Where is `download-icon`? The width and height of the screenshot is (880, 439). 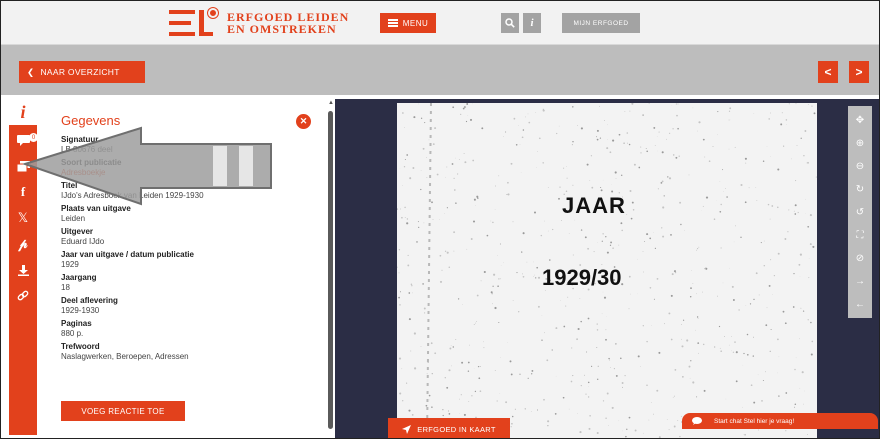
download-icon is located at coordinates (23, 270).